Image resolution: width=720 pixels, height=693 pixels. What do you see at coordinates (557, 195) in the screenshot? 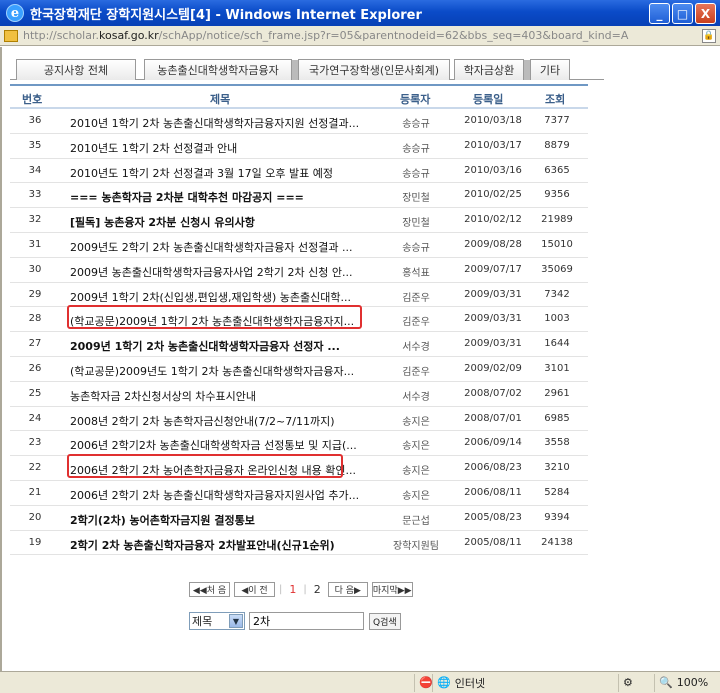
I see `row-views: 9356` at bounding box center [557, 195].